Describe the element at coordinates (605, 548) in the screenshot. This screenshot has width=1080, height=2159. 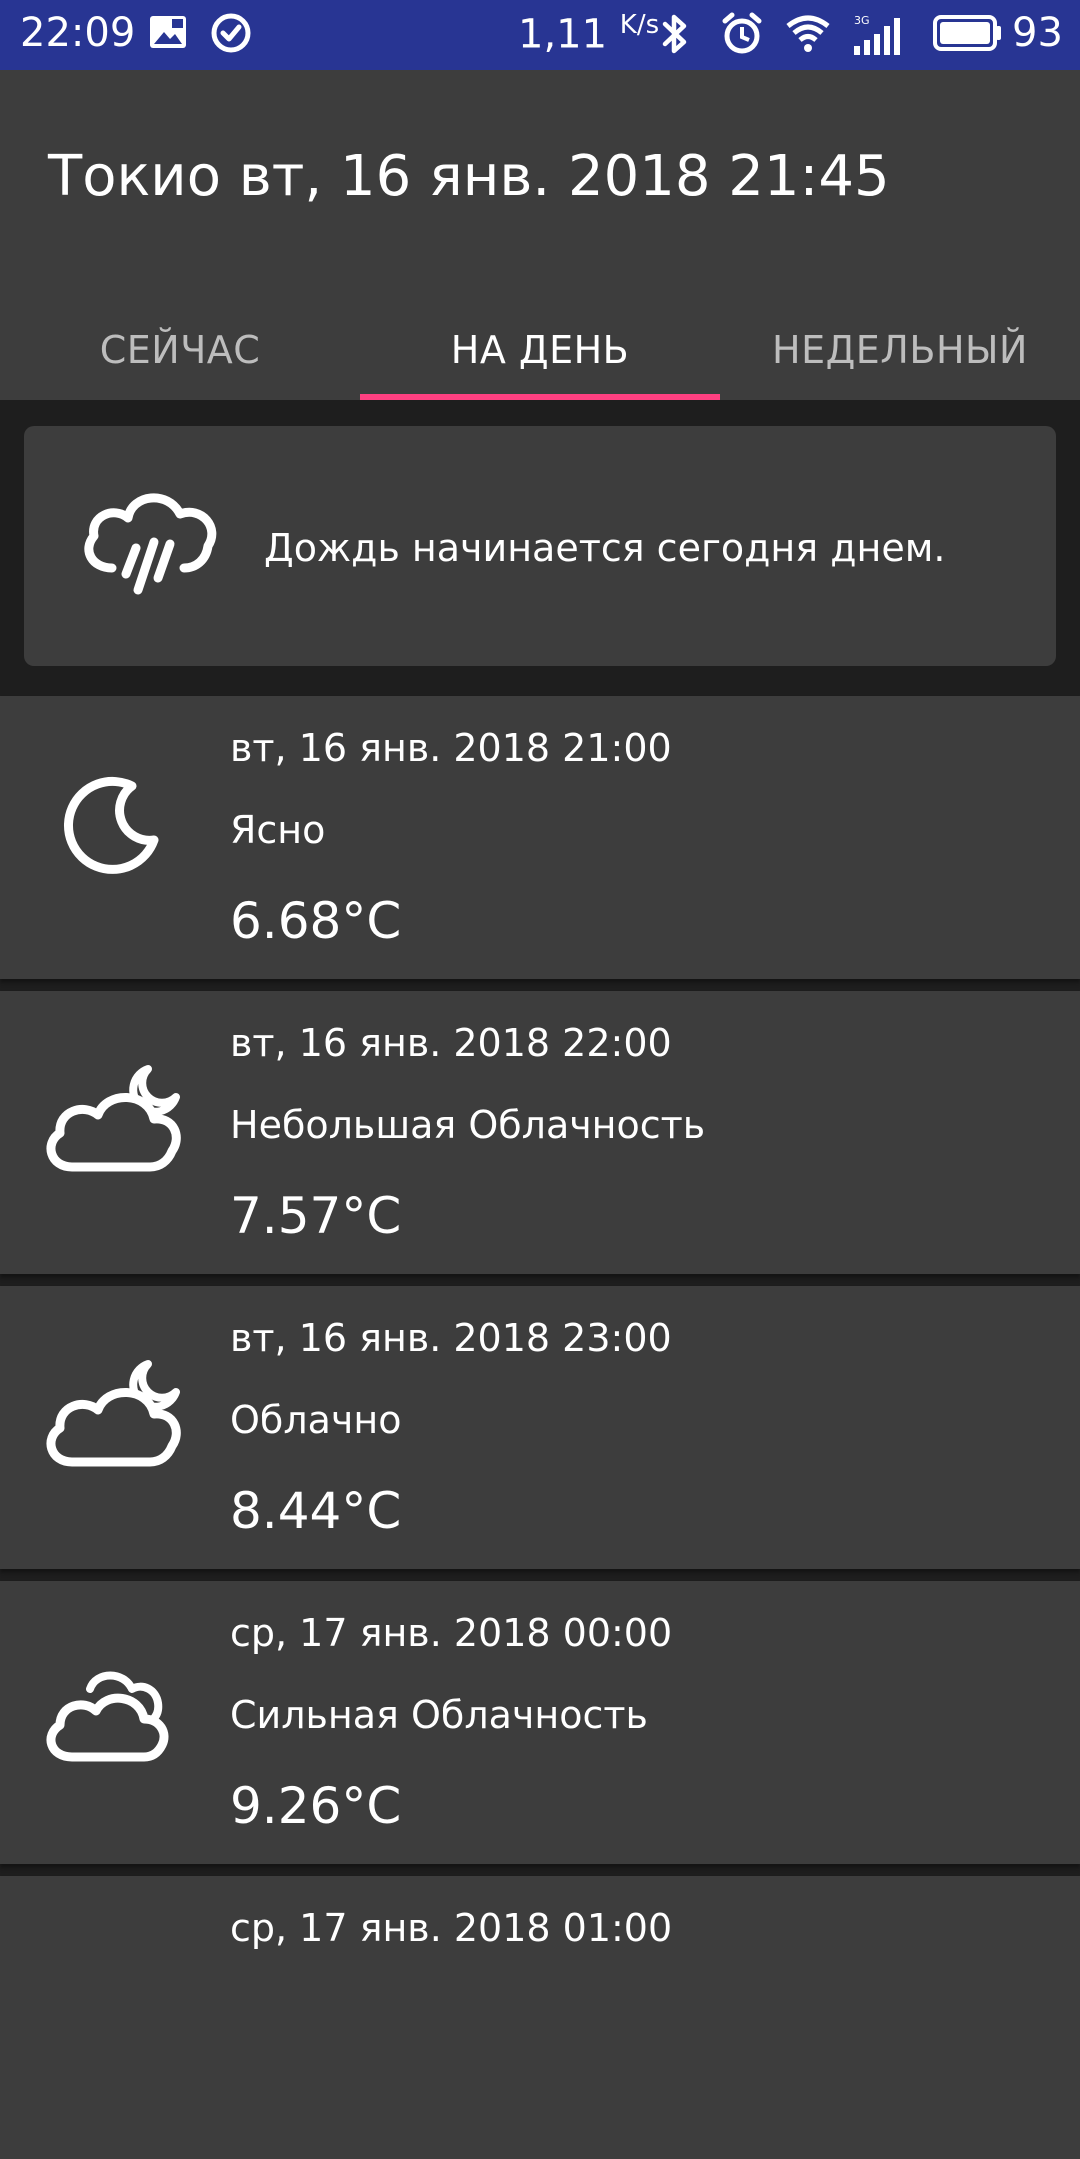
I see `summary-text: Дождь начинается сегодня днем.` at that location.